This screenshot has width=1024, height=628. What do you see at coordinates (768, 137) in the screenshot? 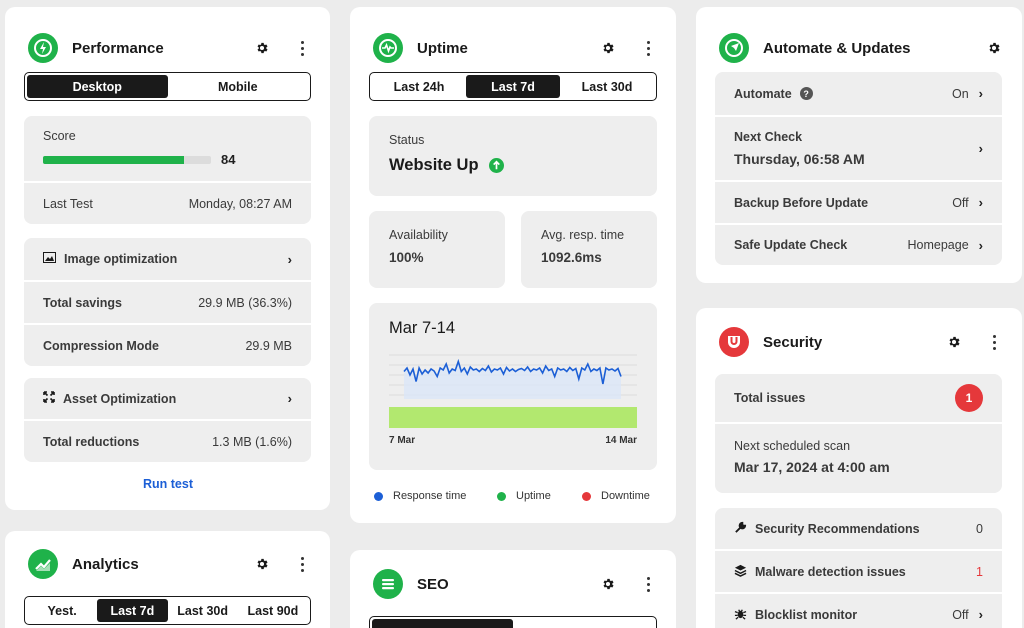
I see `next-check-label: Next Check` at bounding box center [768, 137].